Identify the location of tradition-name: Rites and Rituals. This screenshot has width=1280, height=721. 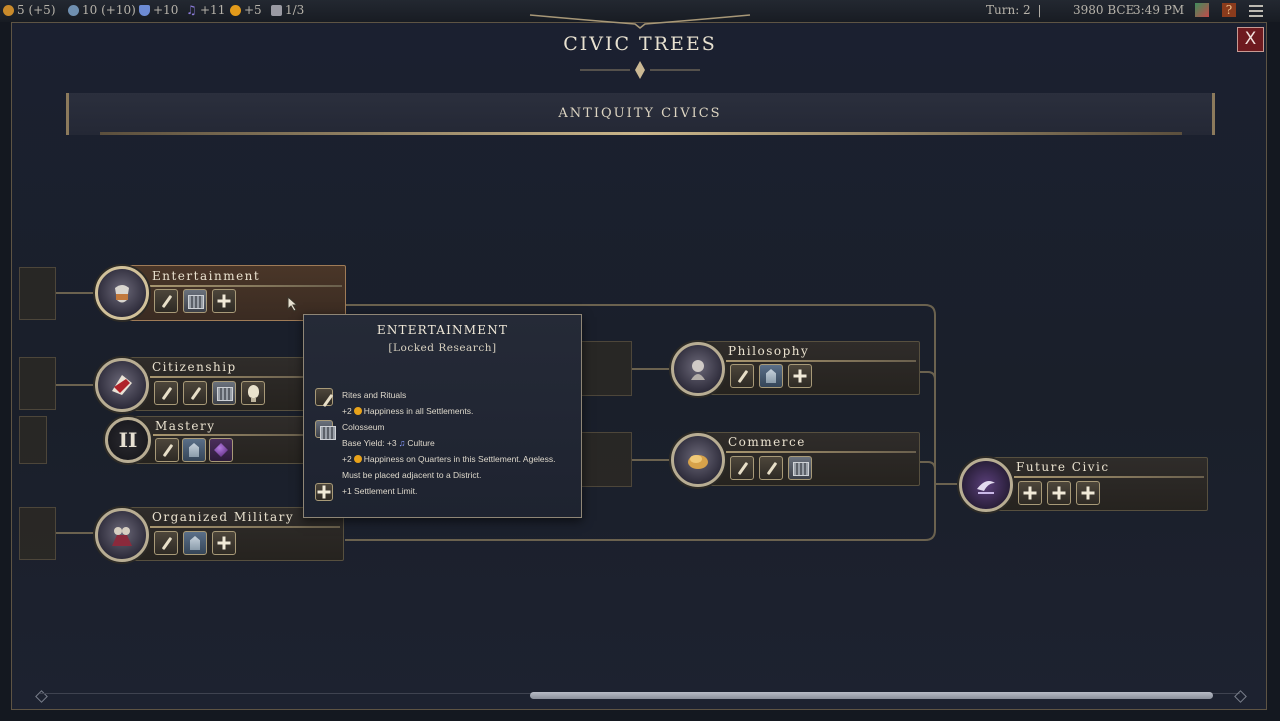
(374, 395).